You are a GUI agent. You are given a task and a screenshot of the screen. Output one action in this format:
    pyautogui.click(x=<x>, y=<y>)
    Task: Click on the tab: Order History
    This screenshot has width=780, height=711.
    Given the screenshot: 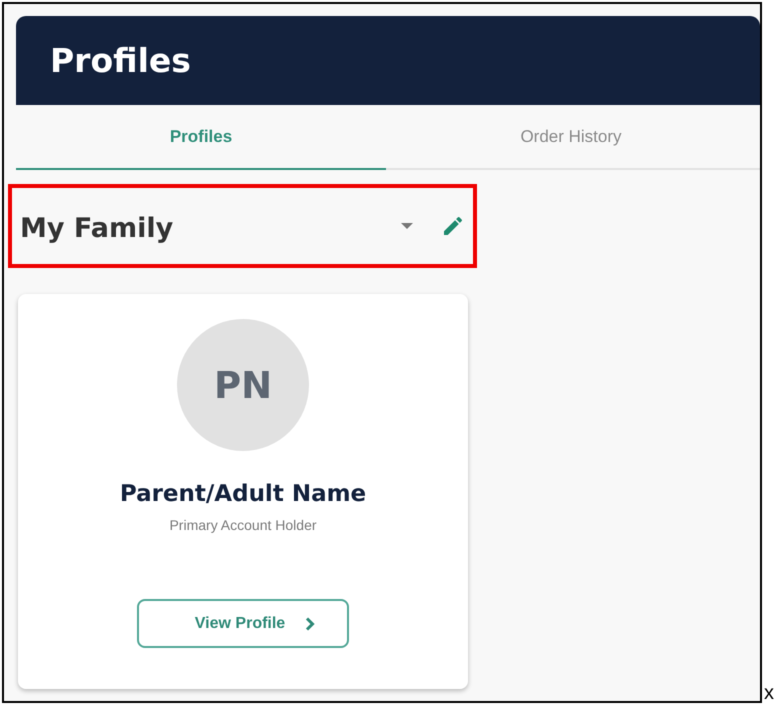 What is the action you would take?
    pyautogui.click(x=571, y=137)
    